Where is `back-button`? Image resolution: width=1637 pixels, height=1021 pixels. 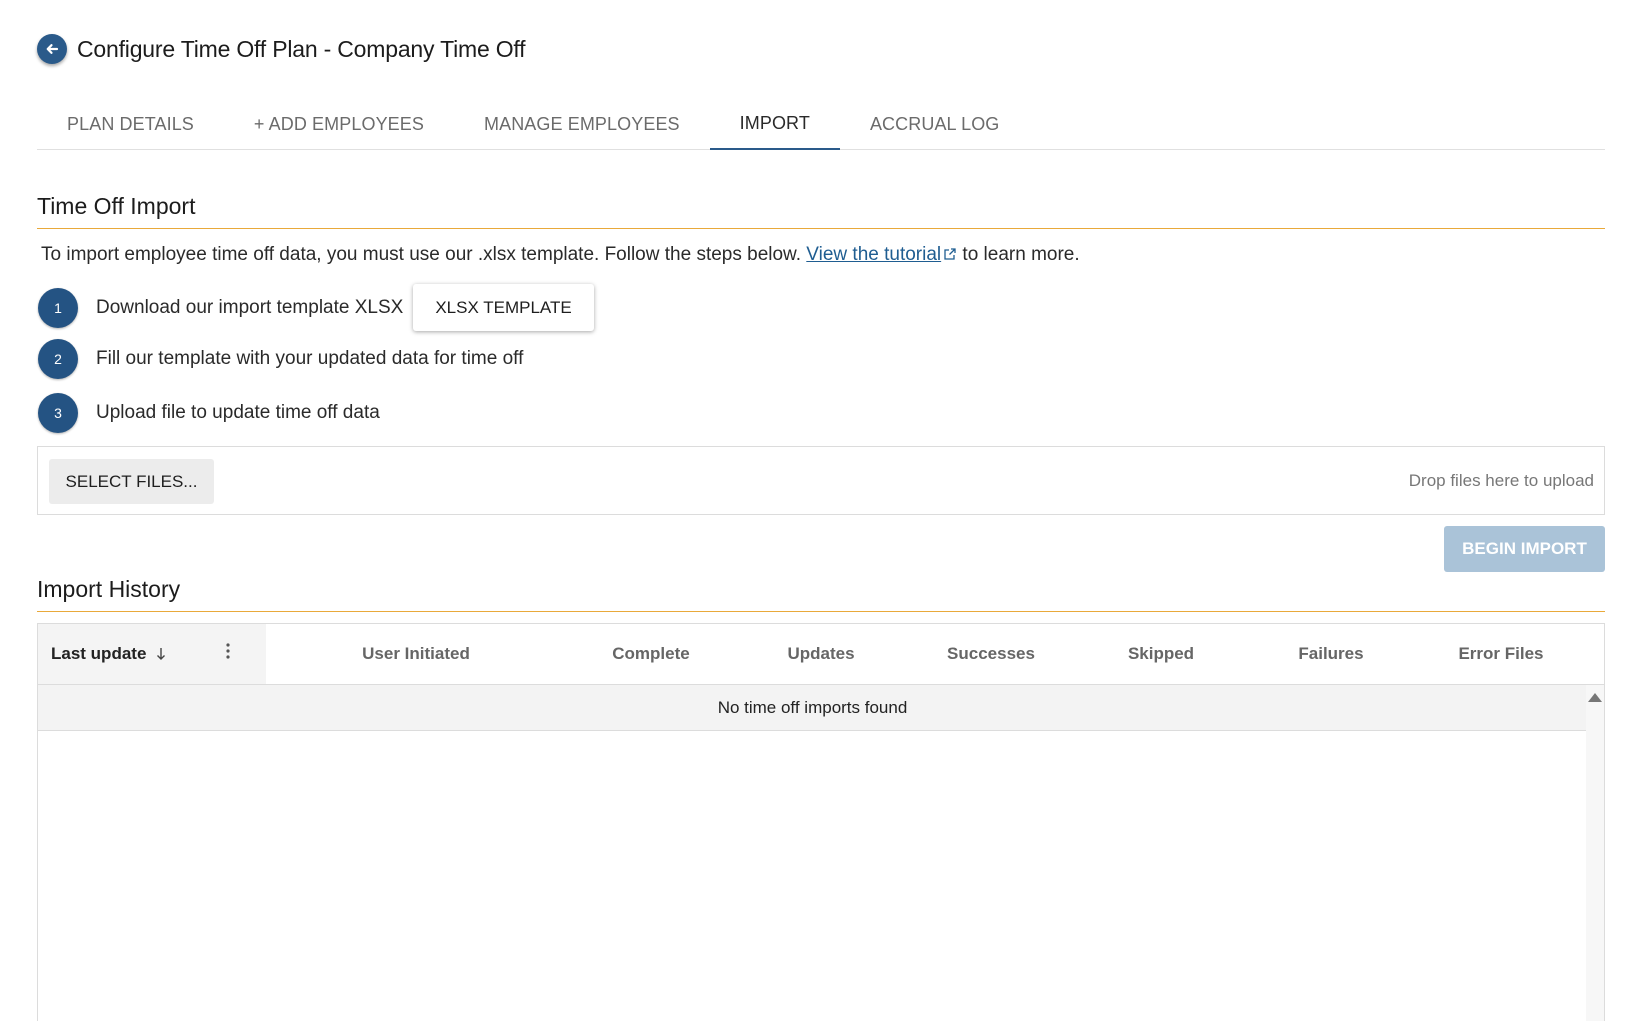
back-button is located at coordinates (52, 49).